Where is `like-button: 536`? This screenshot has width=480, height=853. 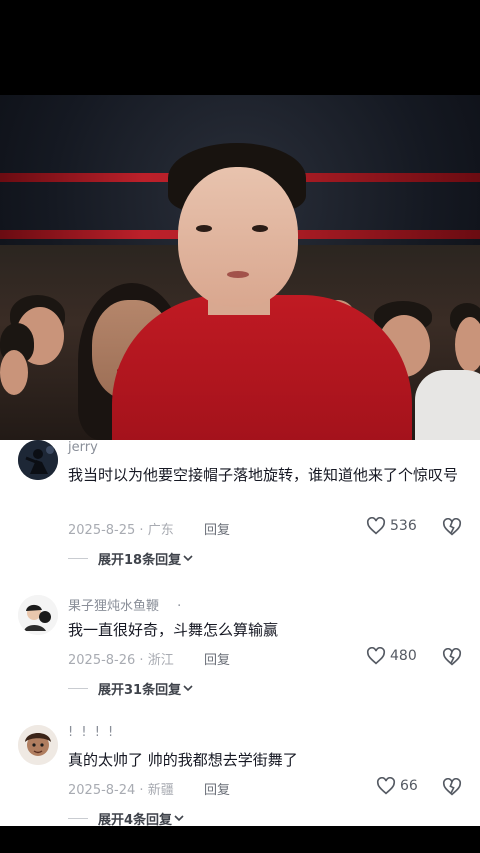
like-button: 536 is located at coordinates (391, 526).